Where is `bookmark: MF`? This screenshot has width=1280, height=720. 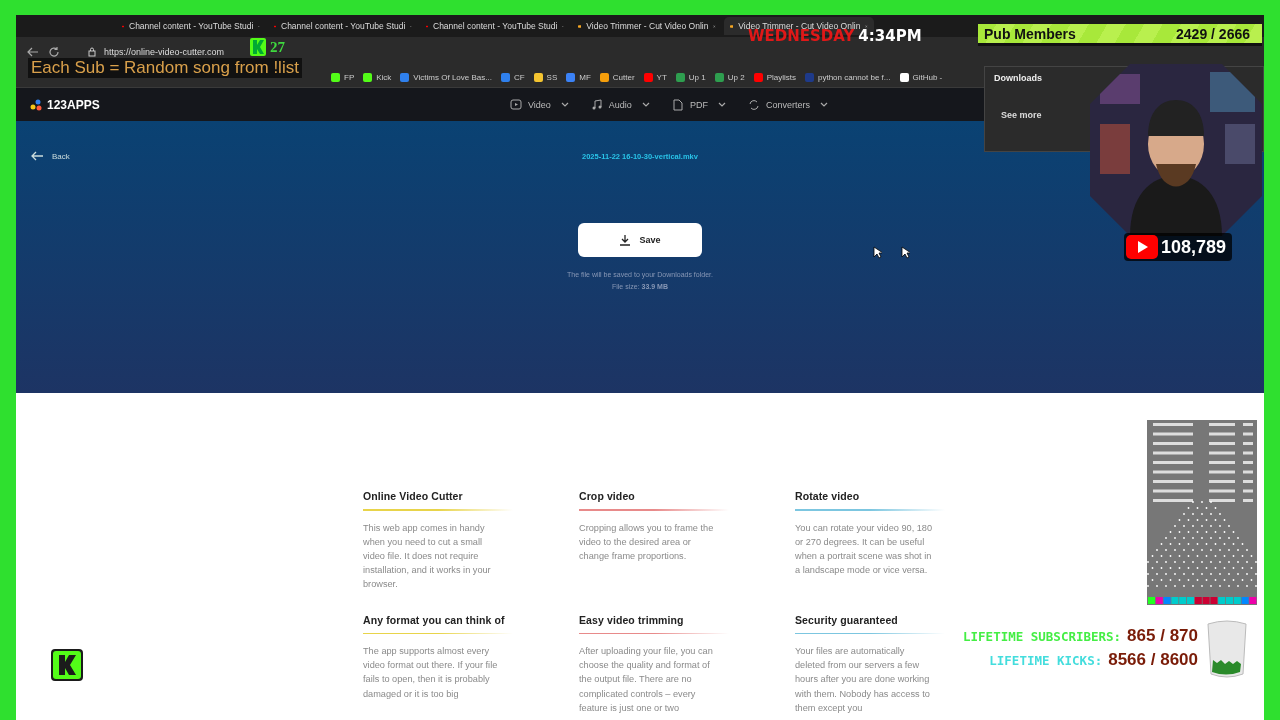 bookmark: MF is located at coordinates (578, 77).